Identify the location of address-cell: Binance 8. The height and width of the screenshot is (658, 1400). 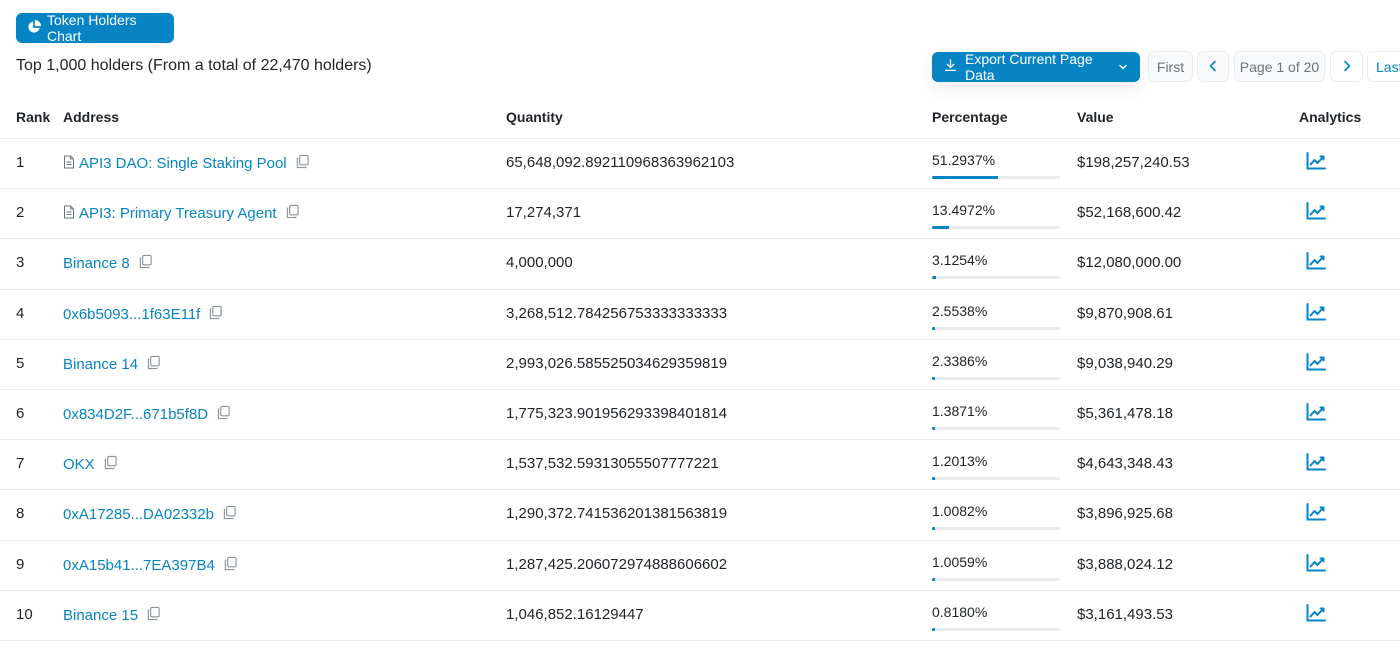
(108, 263).